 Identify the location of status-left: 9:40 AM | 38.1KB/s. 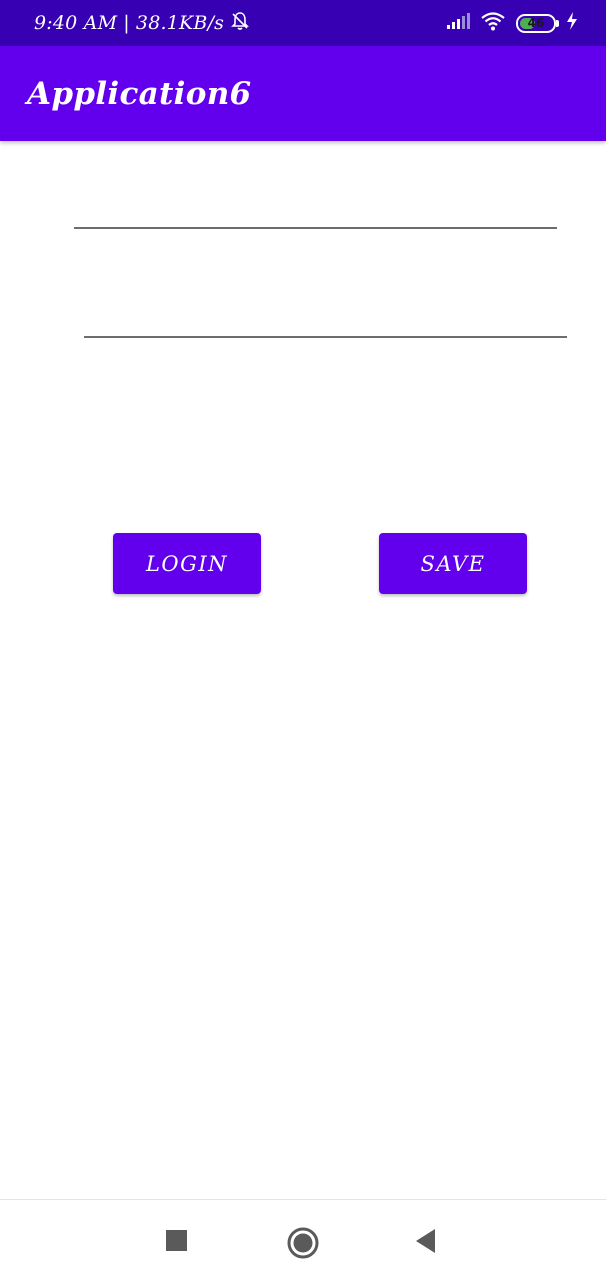
(142, 23).